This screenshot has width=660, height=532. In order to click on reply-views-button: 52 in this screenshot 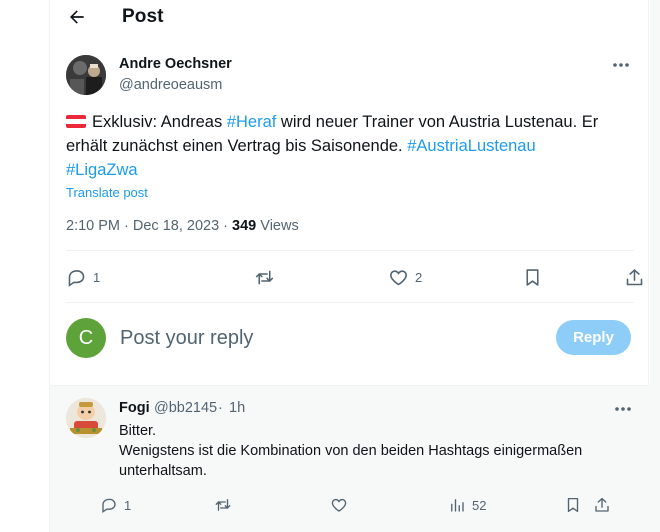, I will do `click(467, 505)`.